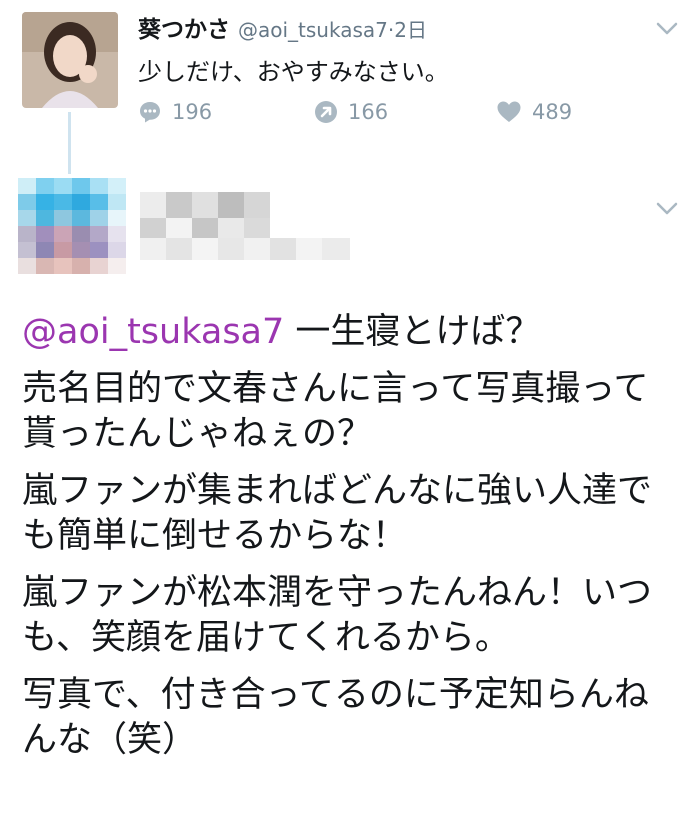 The image size is (700, 828). I want to click on timestamp: 2日, so click(410, 30).